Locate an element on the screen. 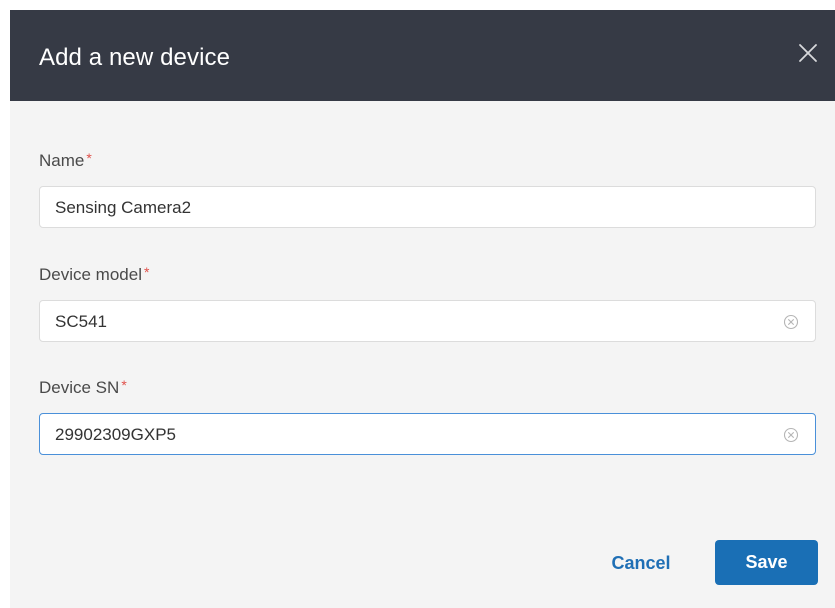 The height and width of the screenshot is (608, 835). device-sn-label-text: Device SN is located at coordinates (79, 387).